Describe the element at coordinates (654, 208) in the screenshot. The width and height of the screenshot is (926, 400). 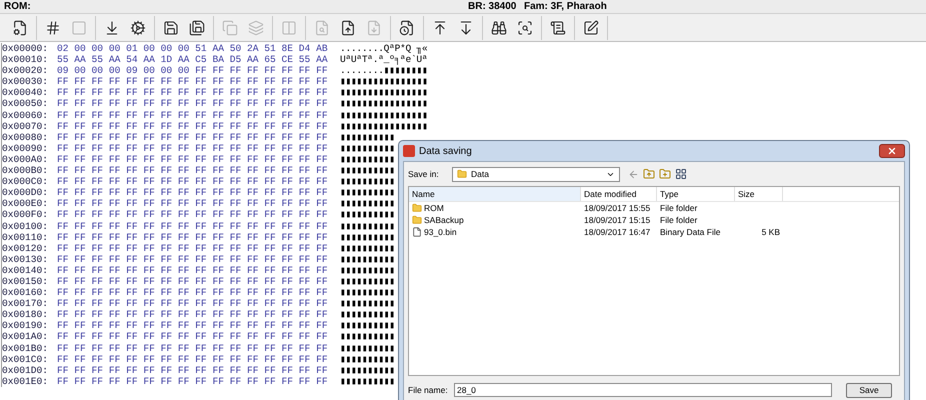
I see `file-row: ROM 18/09/2017 15:55 File folder` at that location.